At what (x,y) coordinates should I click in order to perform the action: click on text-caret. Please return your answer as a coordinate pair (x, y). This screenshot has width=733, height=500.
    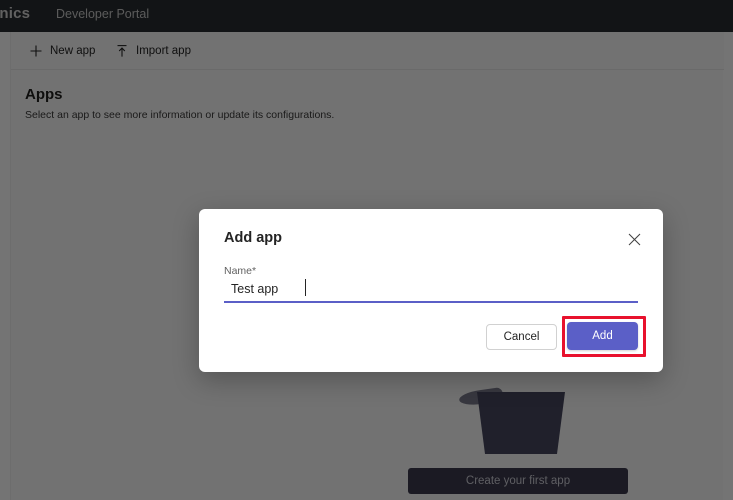
    Looking at the image, I should click on (305, 287).